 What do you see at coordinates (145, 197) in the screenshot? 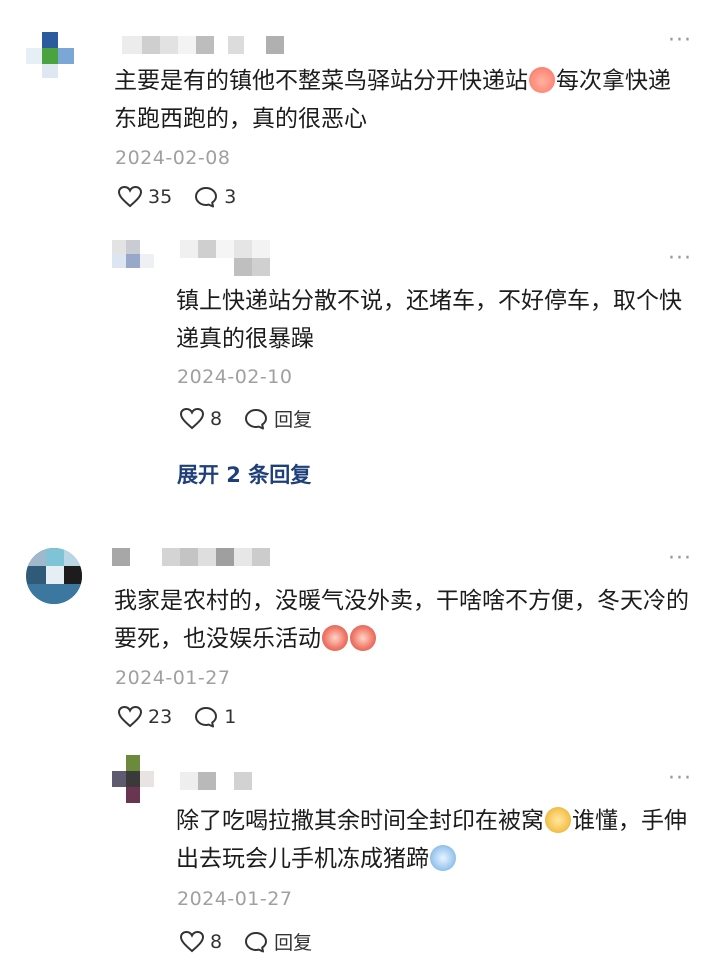
I see `like-button: 35` at bounding box center [145, 197].